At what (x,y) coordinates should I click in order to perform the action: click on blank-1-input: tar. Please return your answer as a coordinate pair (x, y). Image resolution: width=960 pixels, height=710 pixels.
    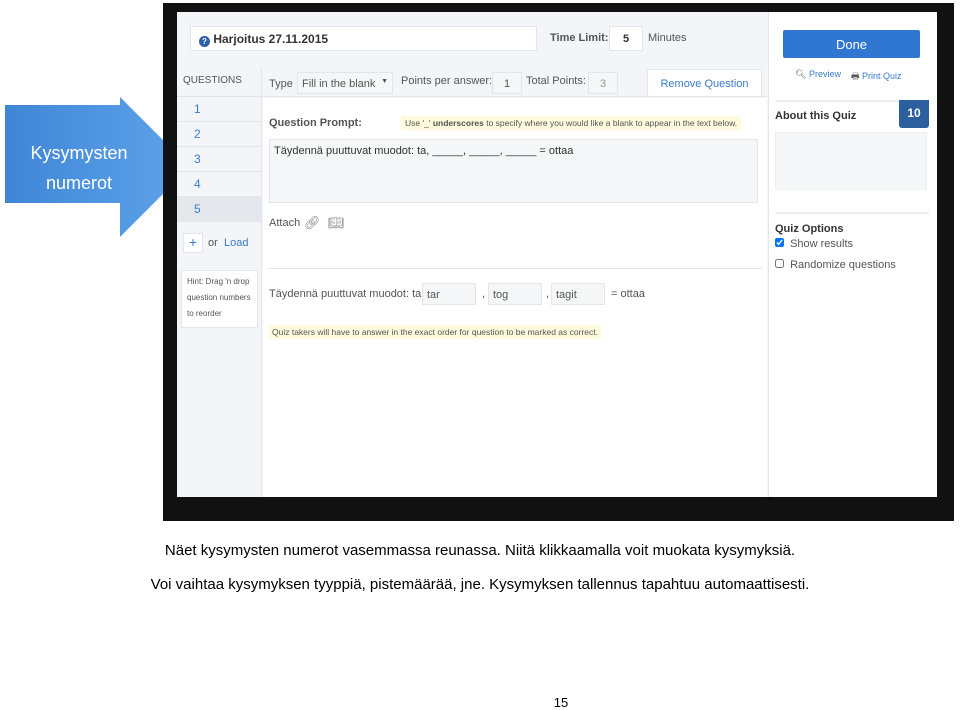
    Looking at the image, I should click on (449, 294).